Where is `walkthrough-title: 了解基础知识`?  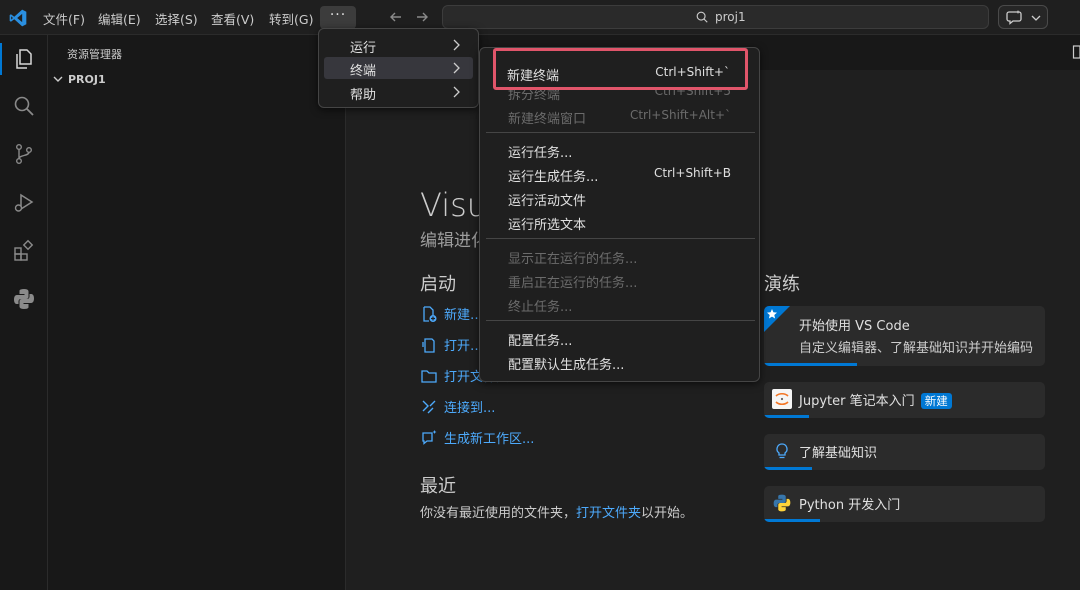
walkthrough-title: 了解基础知识 is located at coordinates (838, 453).